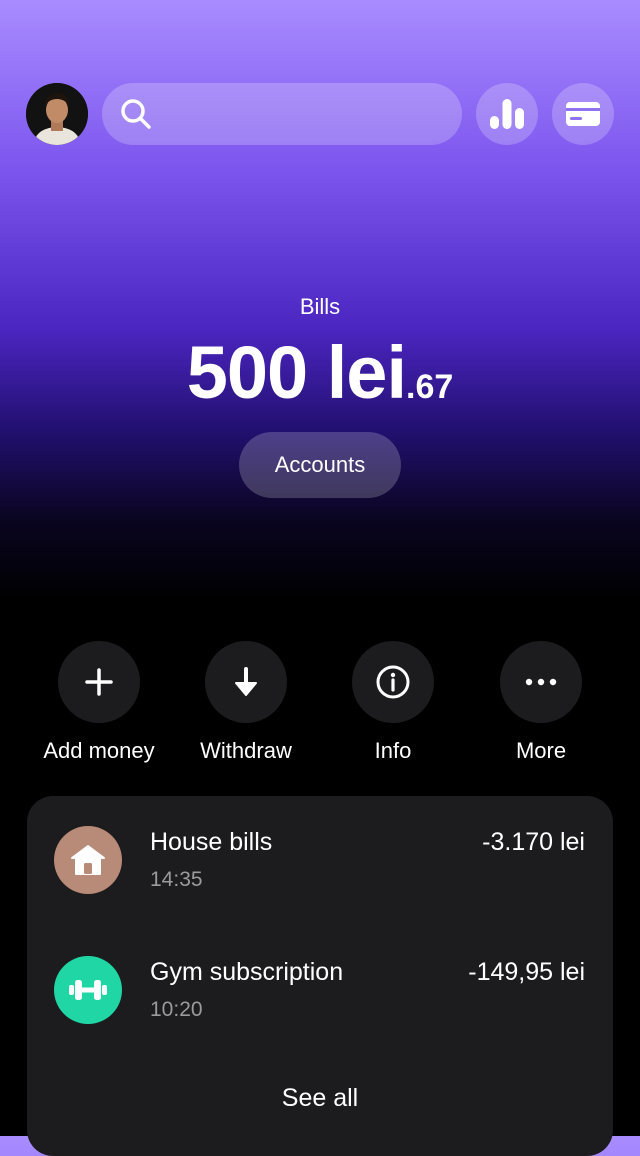  Describe the element at coordinates (136, 113) in the screenshot. I see `search-icon` at that location.